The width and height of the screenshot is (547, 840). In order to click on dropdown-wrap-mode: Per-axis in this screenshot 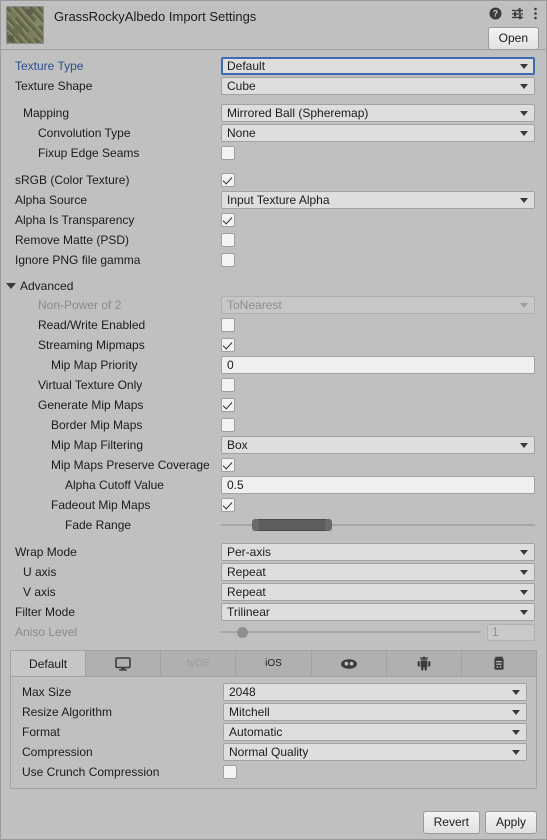, I will do `click(378, 552)`.